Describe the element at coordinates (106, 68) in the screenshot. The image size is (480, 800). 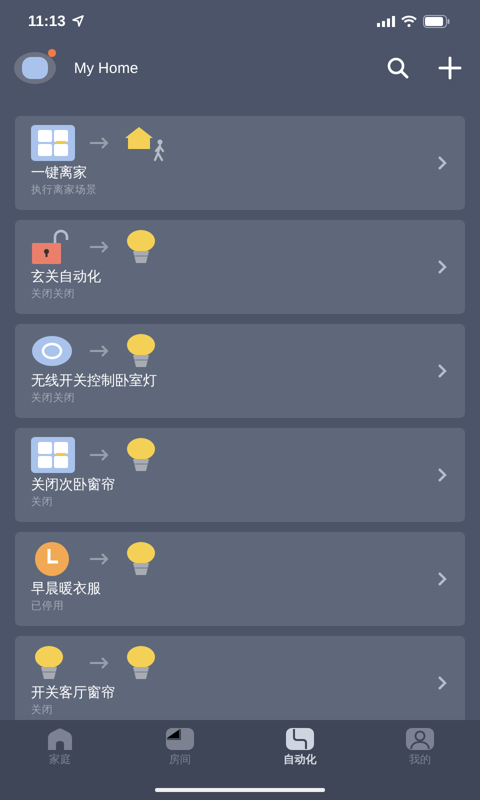
I see `home-title: My Home` at that location.